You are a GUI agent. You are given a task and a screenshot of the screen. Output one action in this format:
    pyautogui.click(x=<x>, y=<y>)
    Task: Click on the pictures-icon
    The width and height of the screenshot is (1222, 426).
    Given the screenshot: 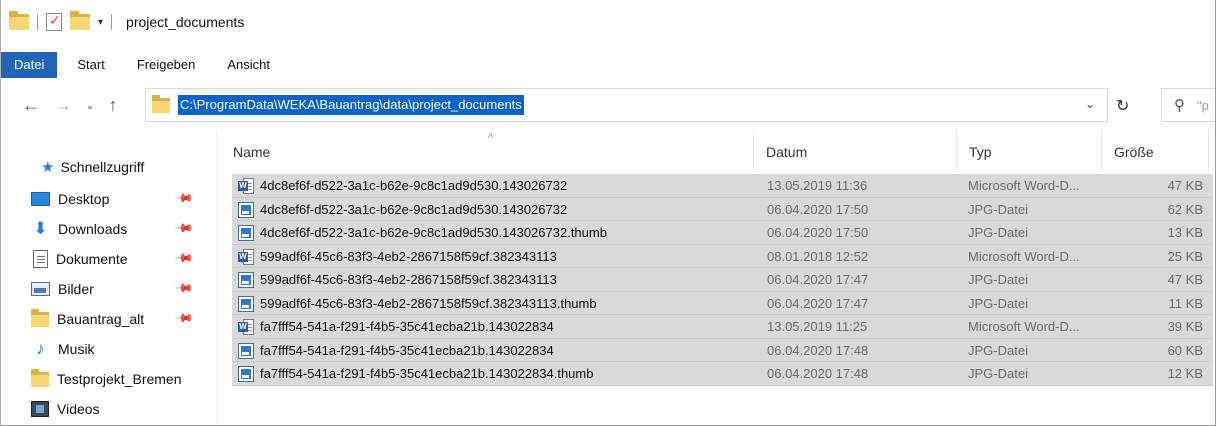 What is the action you would take?
    pyautogui.click(x=40, y=289)
    